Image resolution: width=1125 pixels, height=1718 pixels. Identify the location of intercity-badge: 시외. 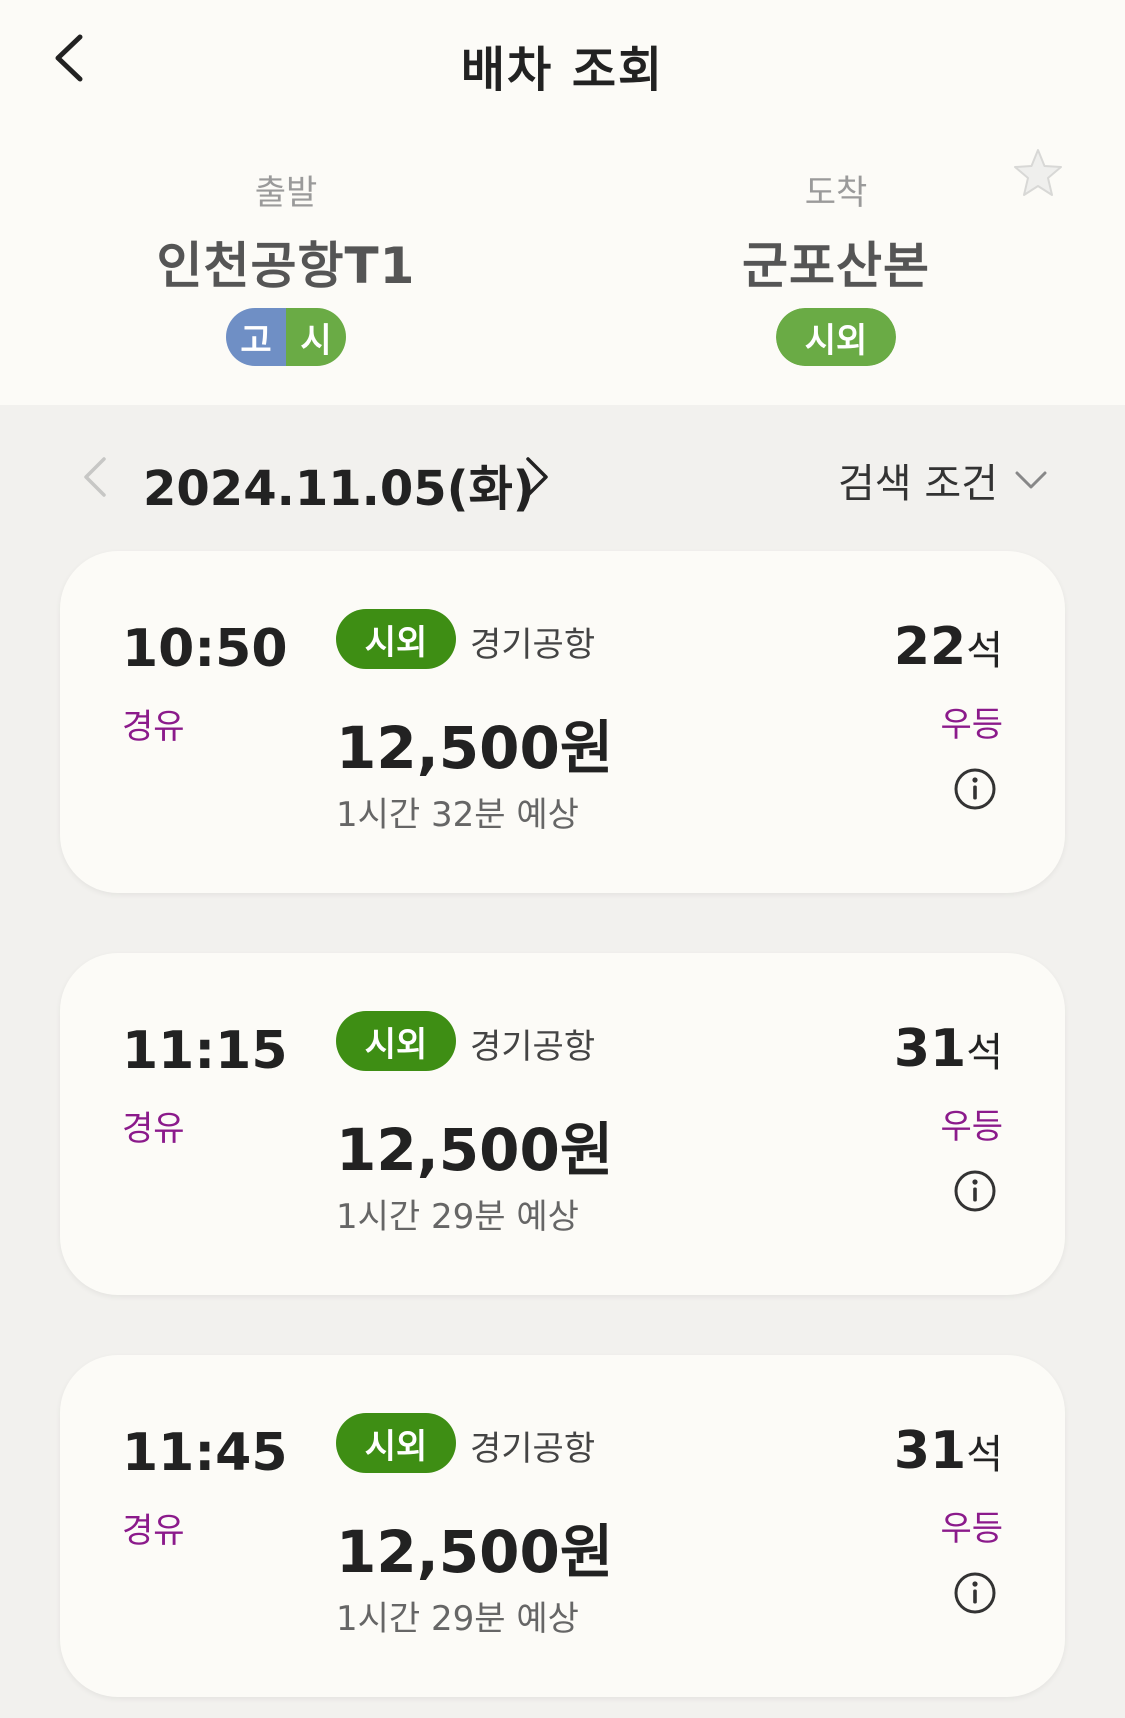
(836, 337).